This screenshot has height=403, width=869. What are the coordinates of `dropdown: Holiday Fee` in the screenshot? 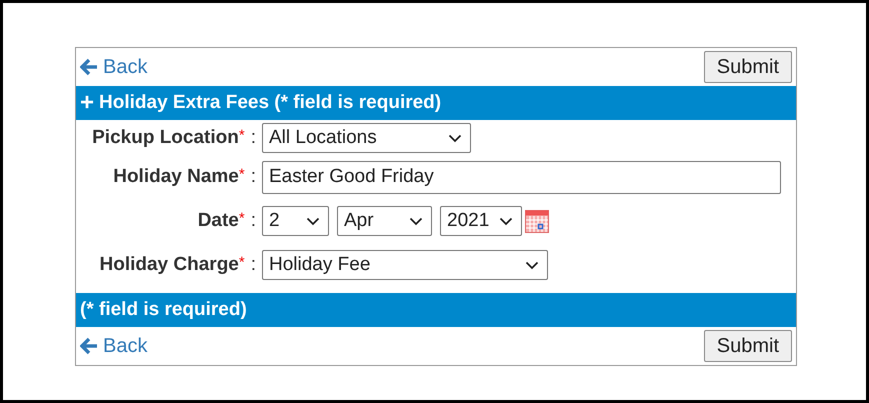 It's located at (405, 265).